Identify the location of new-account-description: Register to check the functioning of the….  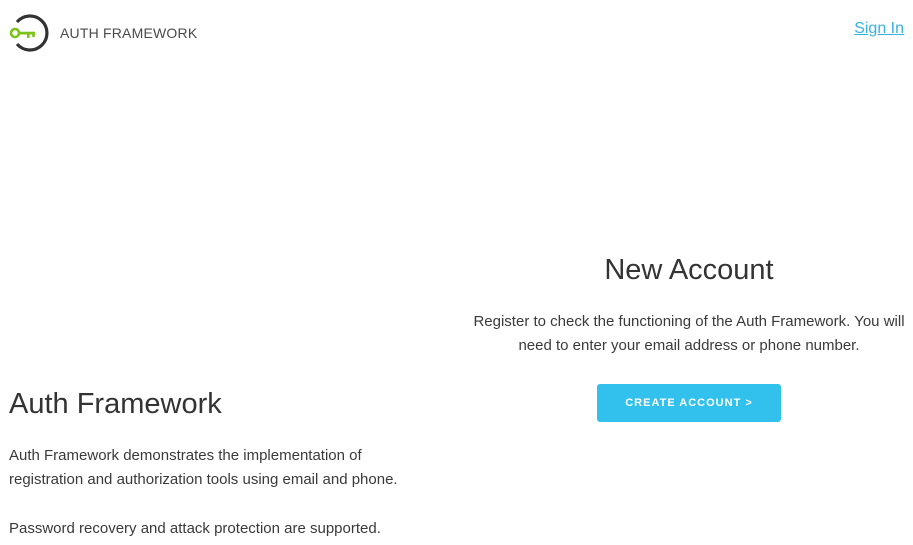
(689, 333).